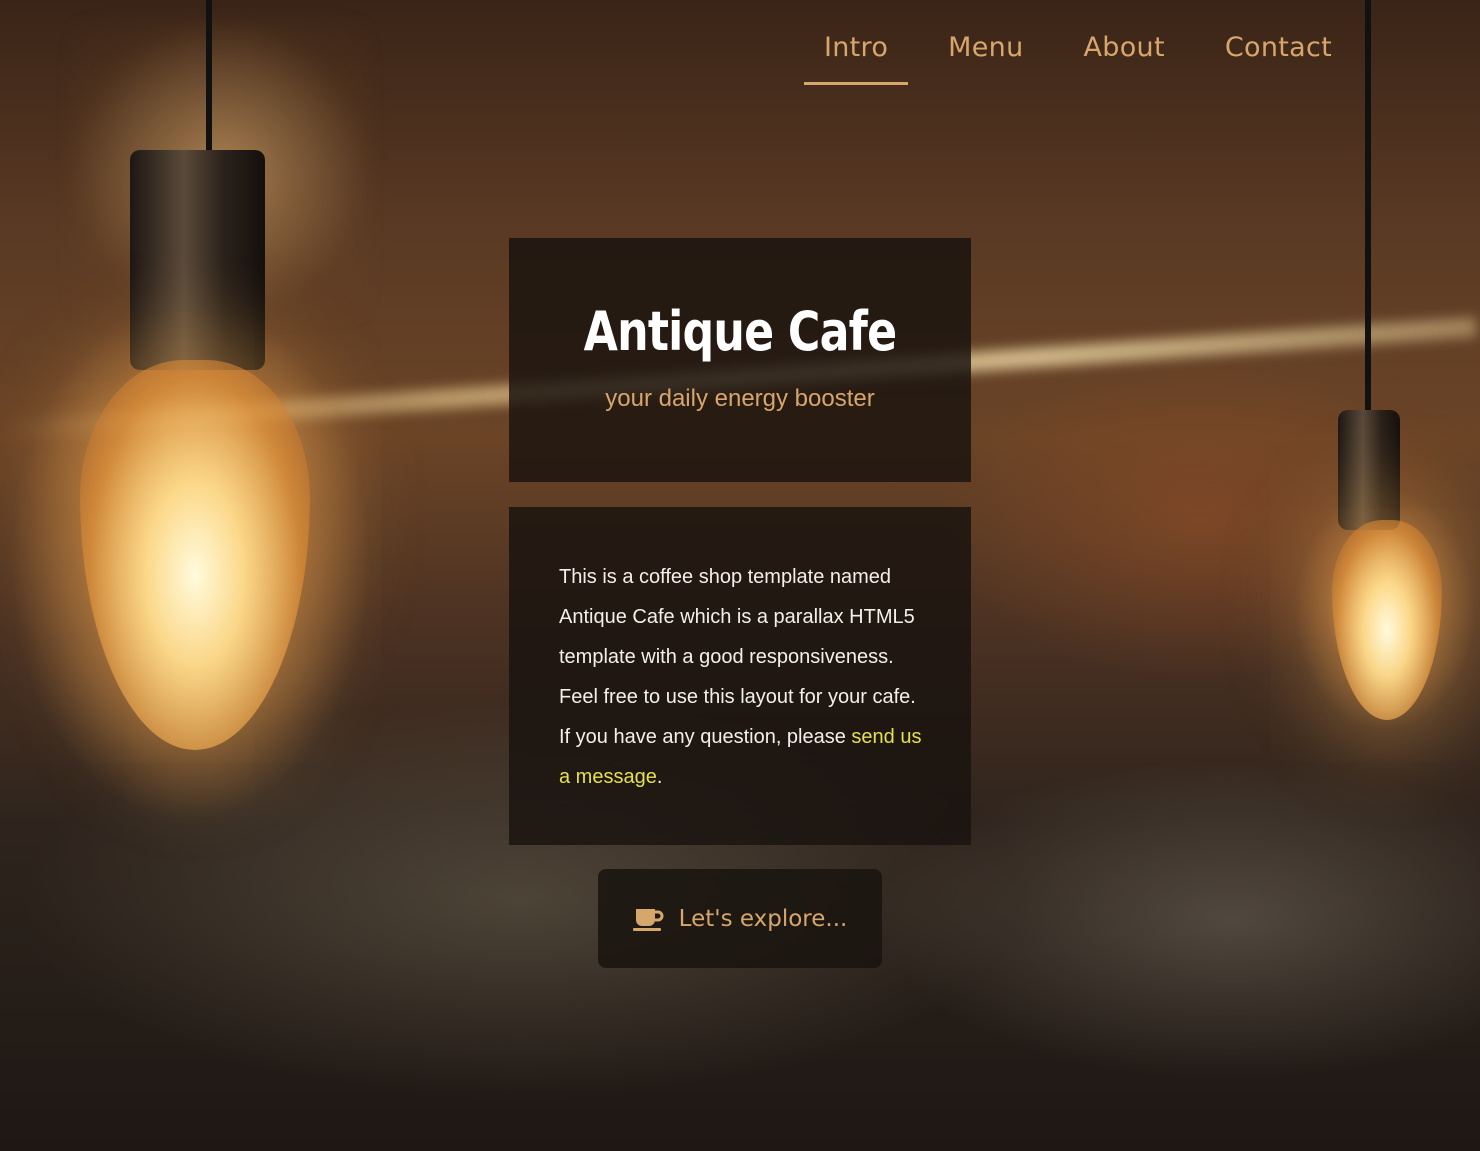 This screenshot has height=1151, width=1480. Describe the element at coordinates (740, 331) in the screenshot. I see `site-title: Antique Cafe` at that location.